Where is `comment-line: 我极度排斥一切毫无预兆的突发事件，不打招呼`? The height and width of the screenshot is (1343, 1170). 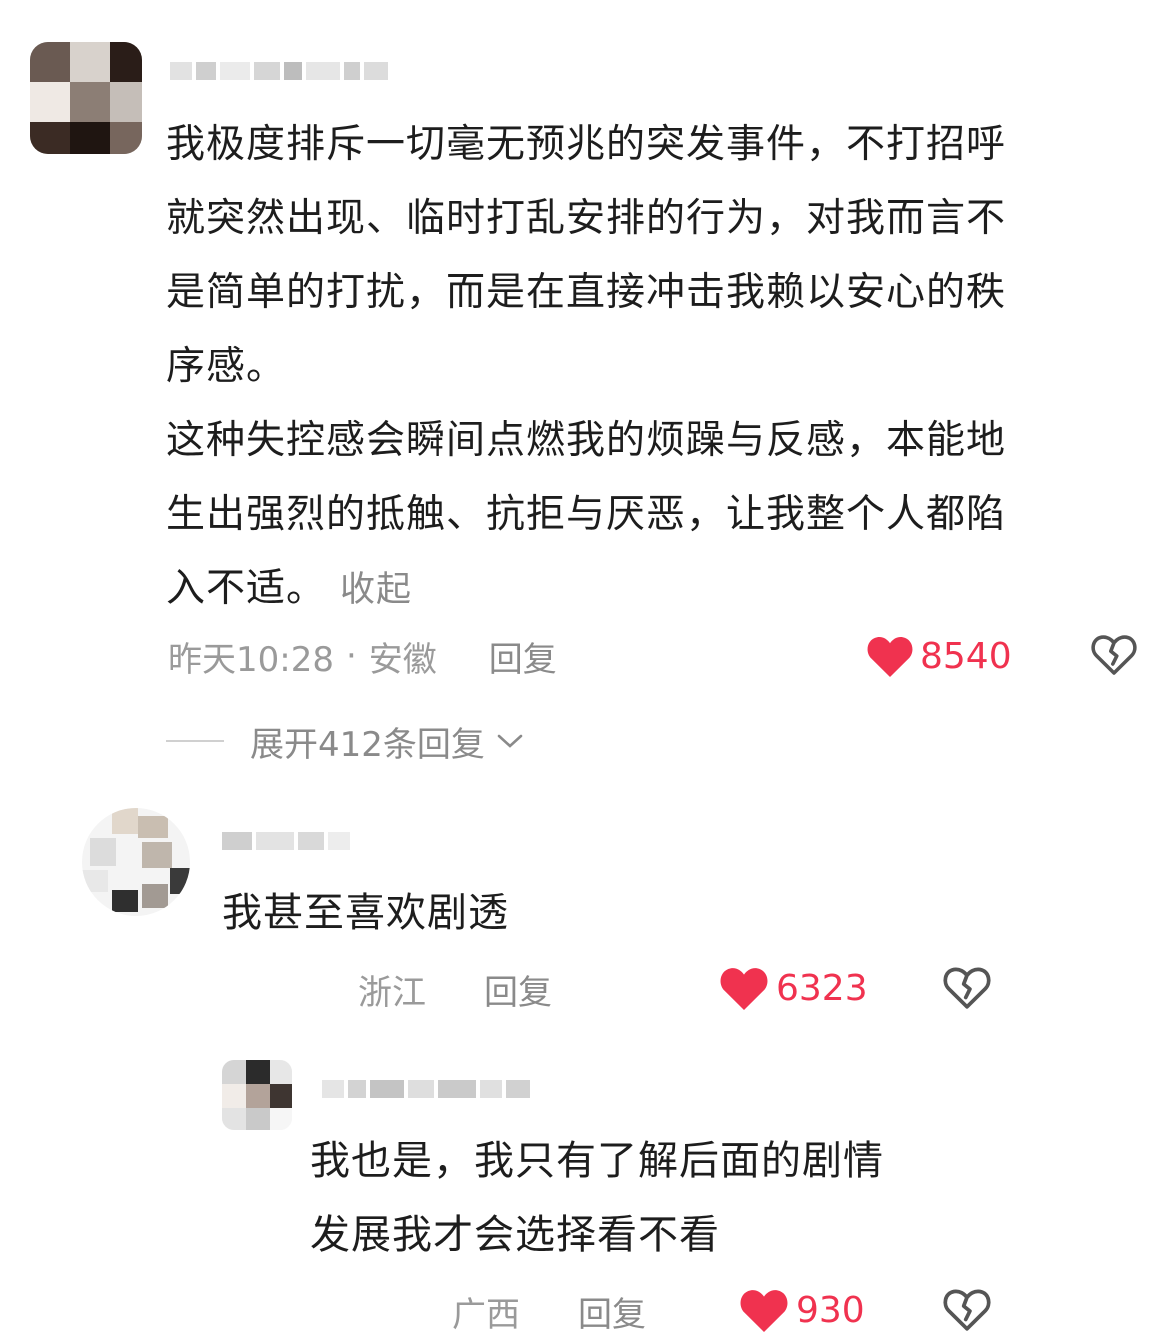
comment-line: 我极度排斥一切毫无预兆的突发事件，不打招呼 is located at coordinates (586, 144).